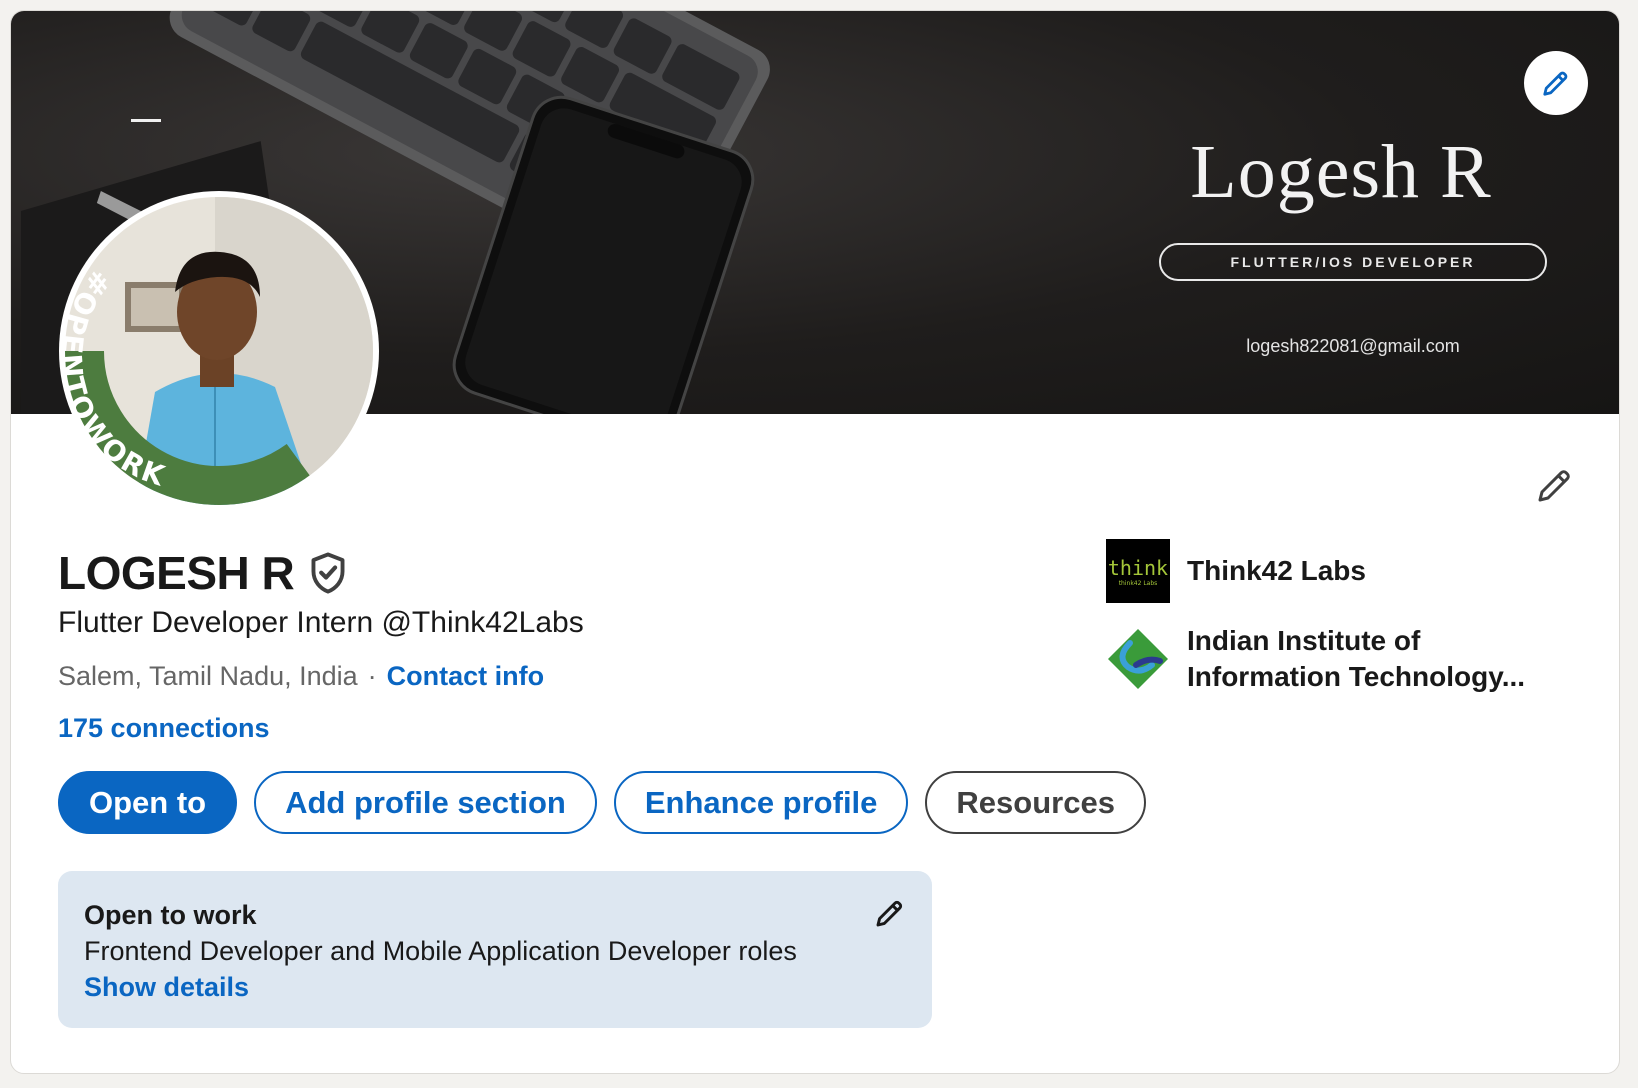  I want to click on svg-text: think42 Labs, so click(1138, 583).